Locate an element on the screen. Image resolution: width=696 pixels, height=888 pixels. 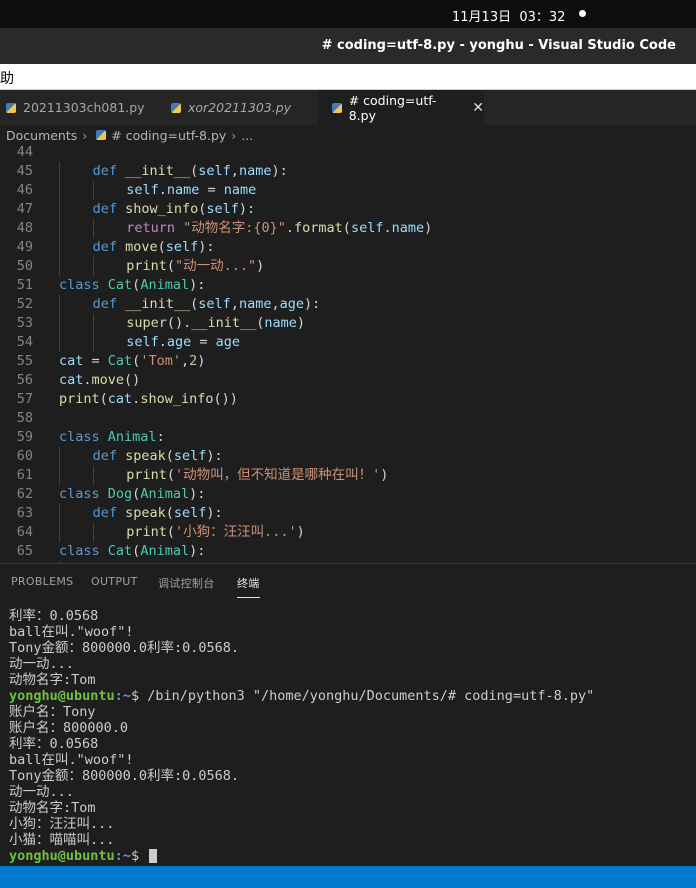
code-token: def is located at coordinates (109, 209).